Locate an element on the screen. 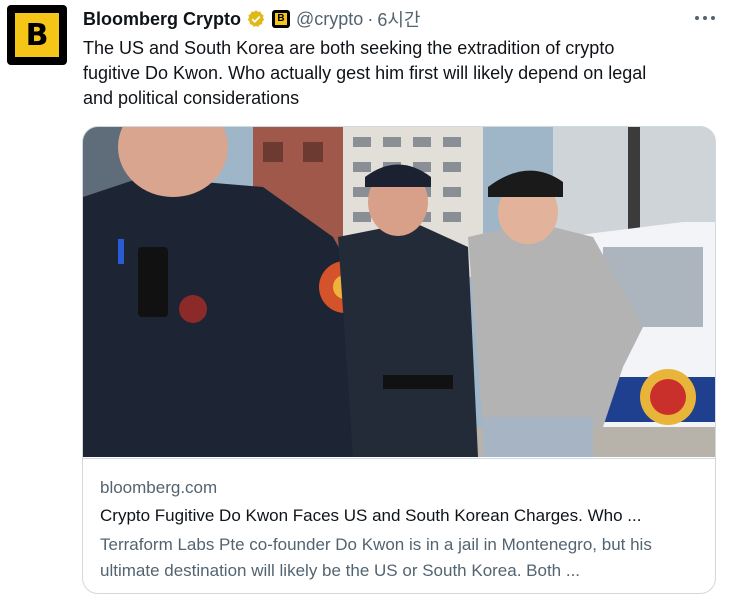  affiliate-badge-icon: B is located at coordinates (281, 19).